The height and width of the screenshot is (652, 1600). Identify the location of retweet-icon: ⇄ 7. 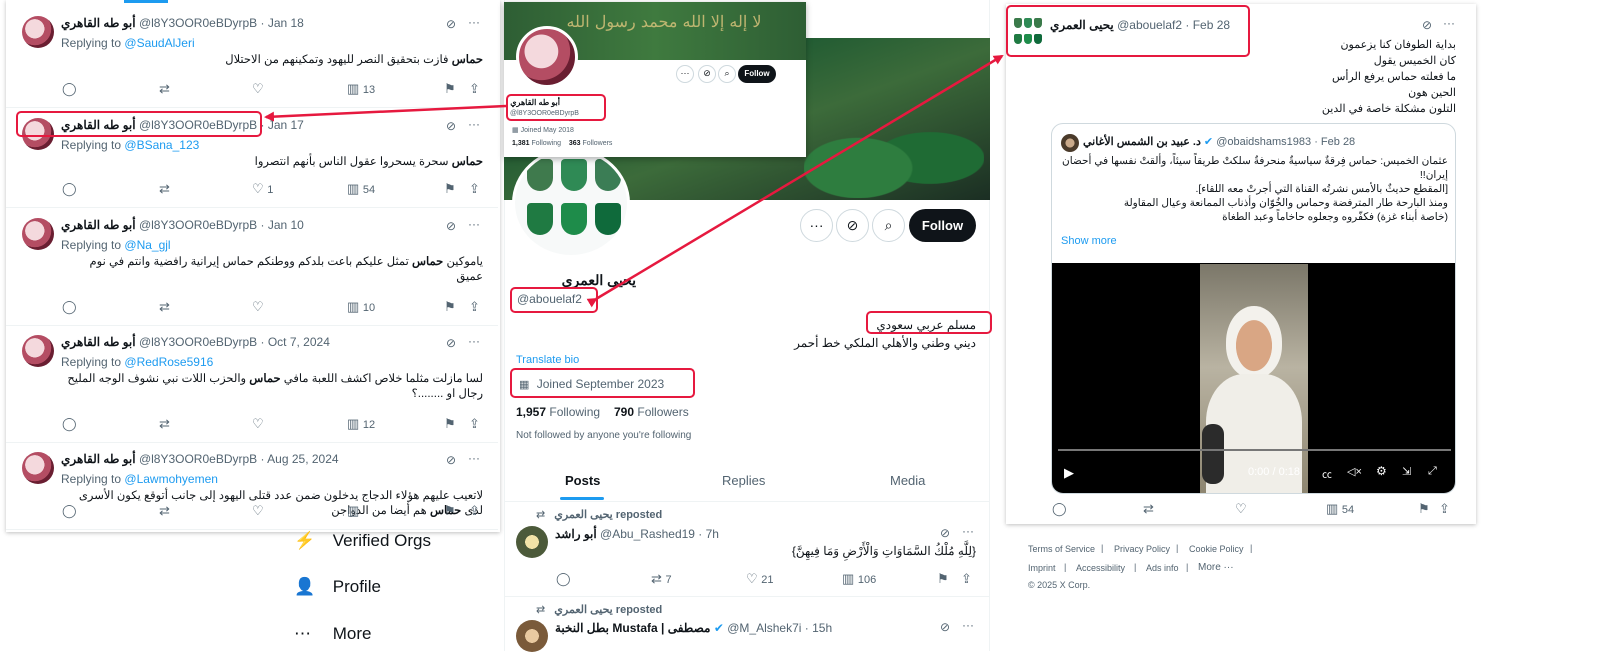
(661, 579).